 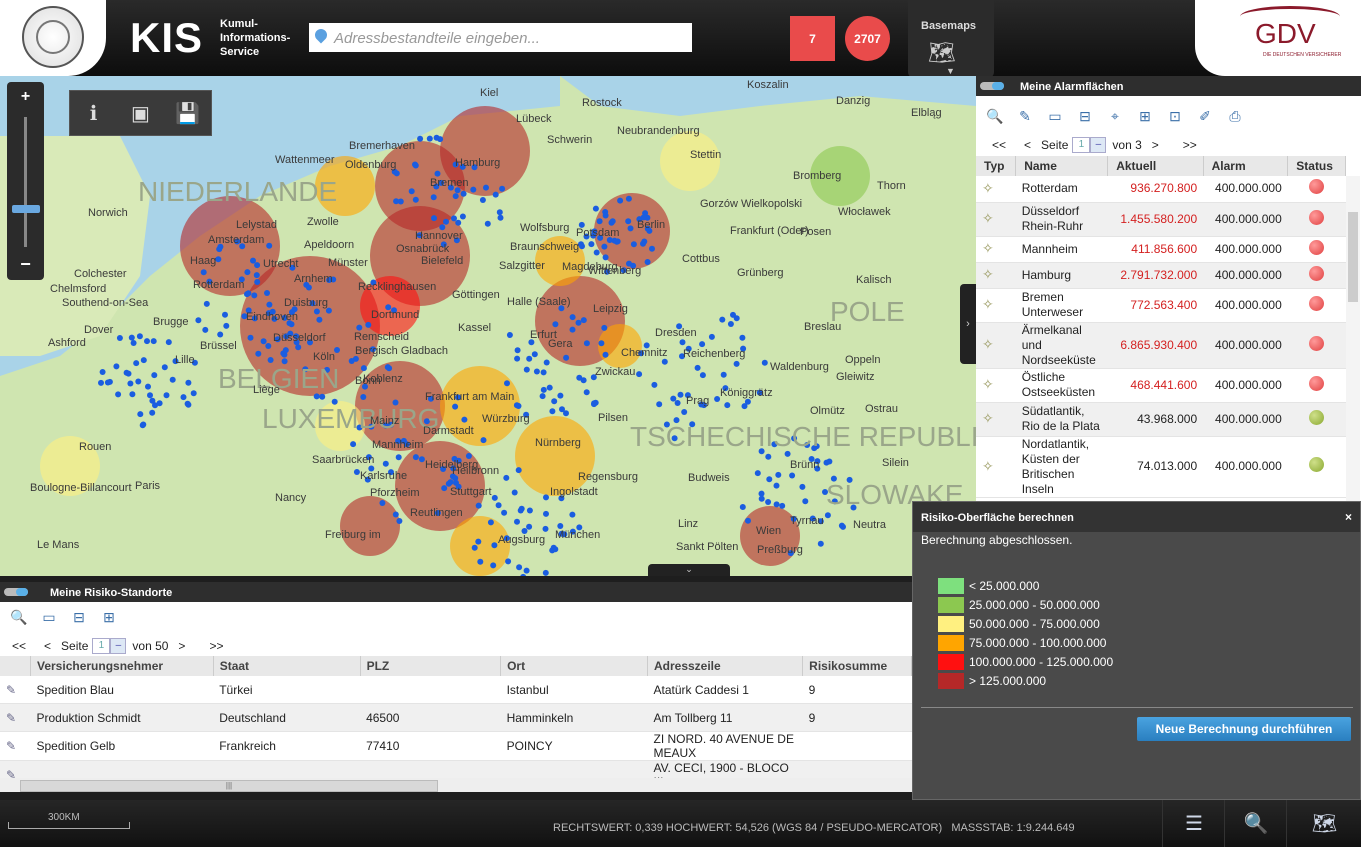 I want to click on table-row: ✧ Hamburg 2.791.732.000 400.000.000, so click(x=1161, y=275).